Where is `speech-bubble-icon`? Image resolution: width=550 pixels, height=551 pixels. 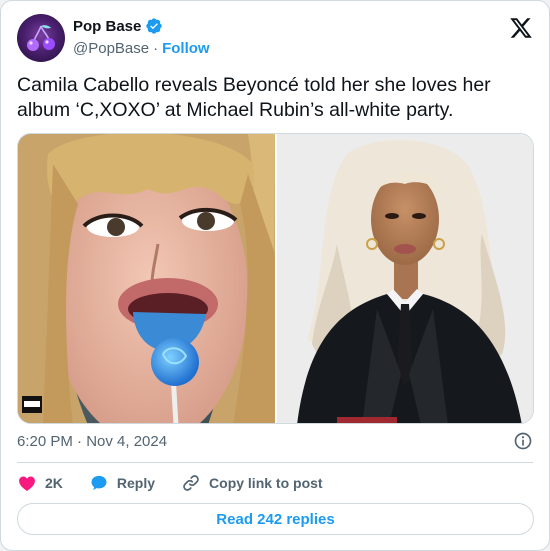 speech-bubble-icon is located at coordinates (99, 483).